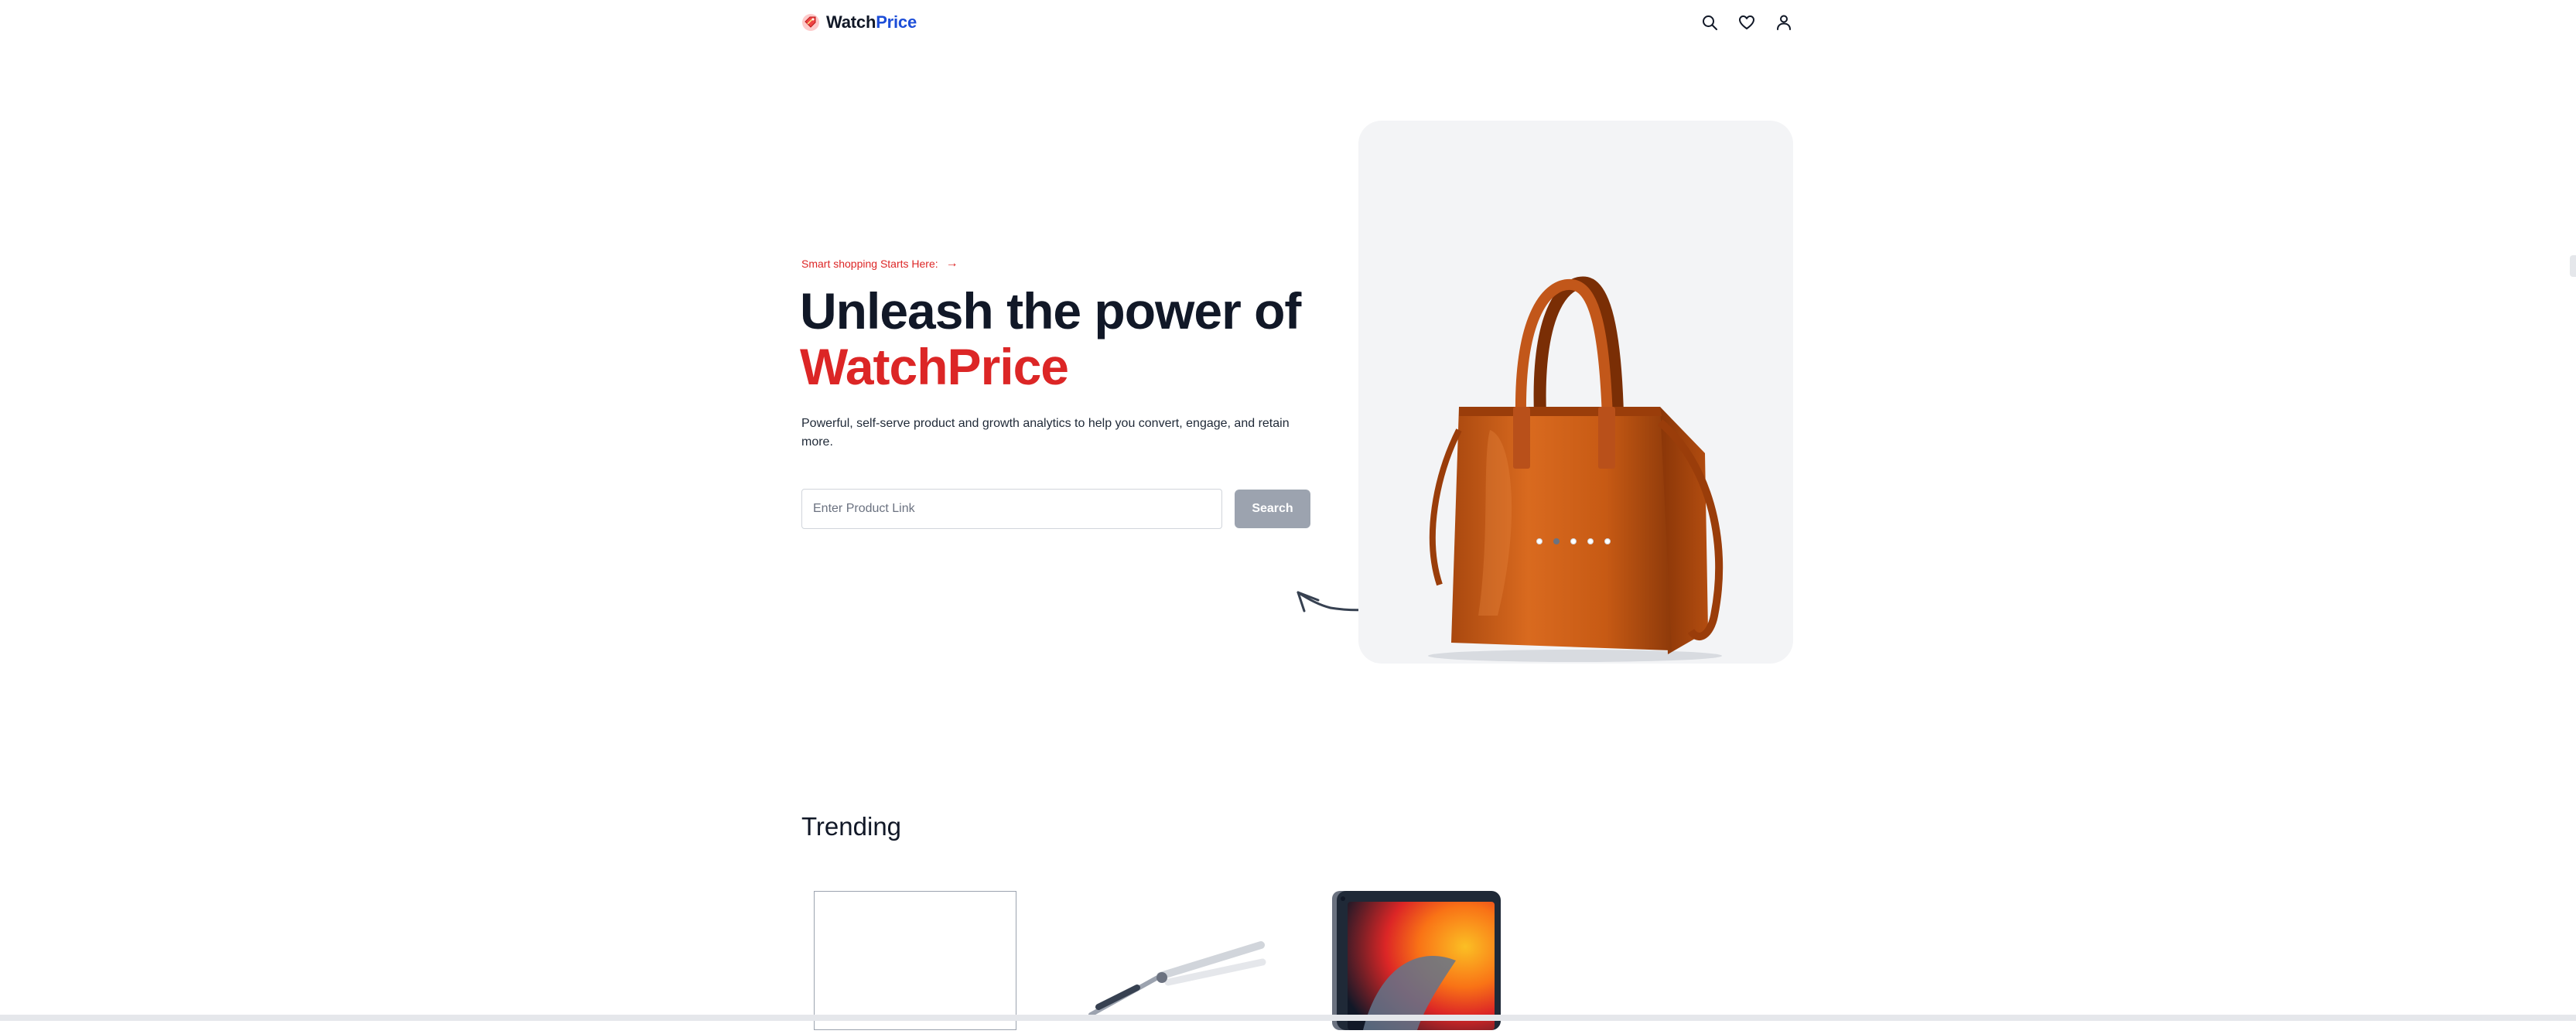  Describe the element at coordinates (1297, 22) in the screenshot. I see `site-header: WatchPrice` at that location.